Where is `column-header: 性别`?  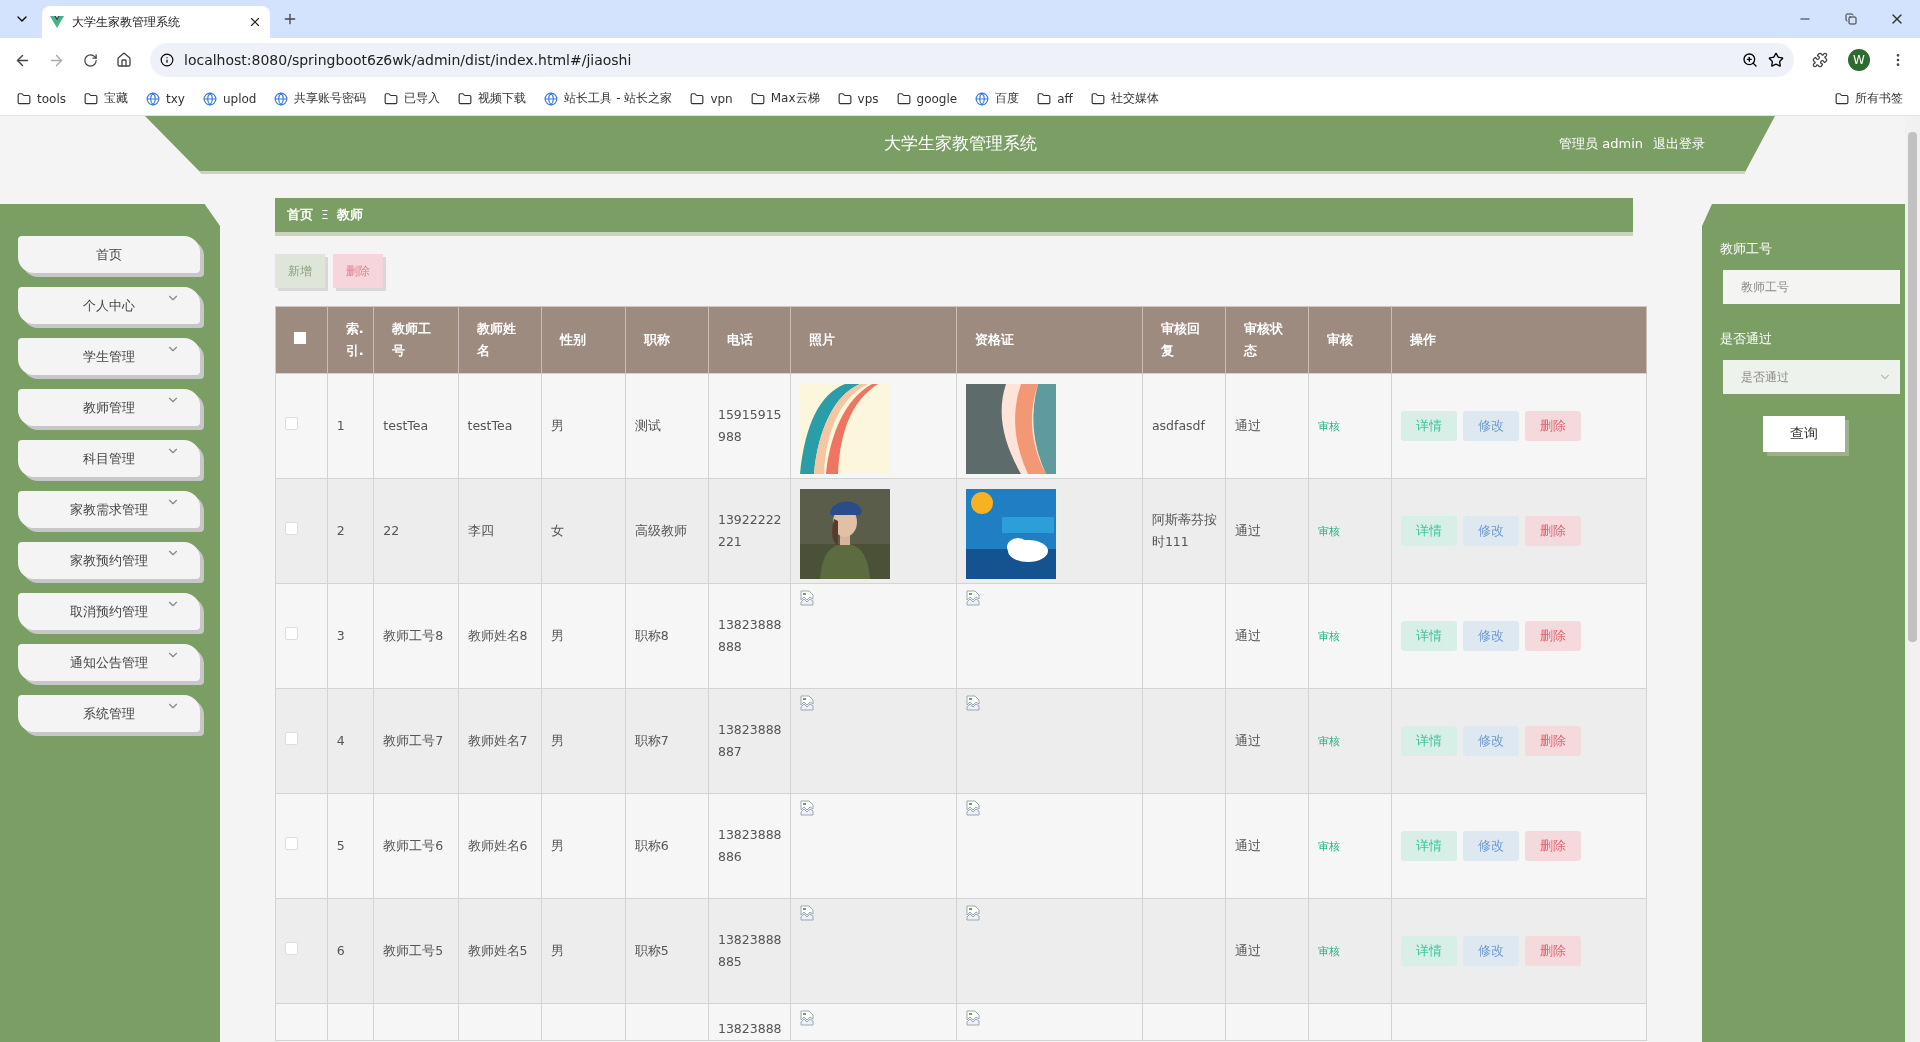 column-header: 性别 is located at coordinates (583, 340).